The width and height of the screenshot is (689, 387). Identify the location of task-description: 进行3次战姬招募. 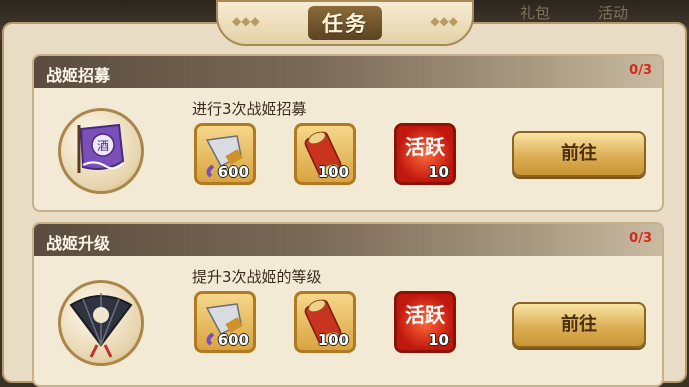
(249, 109).